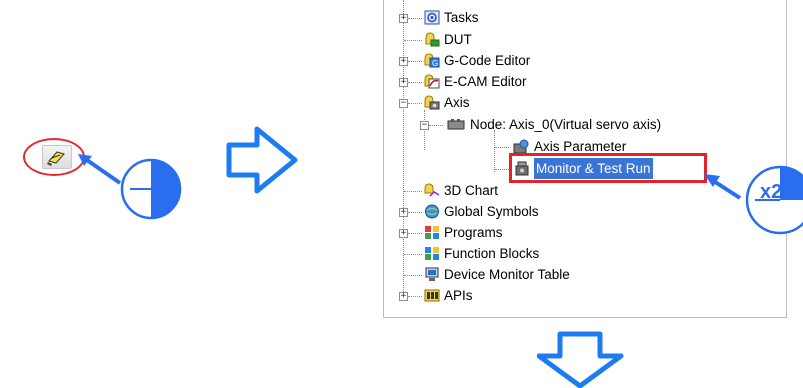 The image size is (803, 388). I want to click on global-symbols-icon, so click(432, 211).